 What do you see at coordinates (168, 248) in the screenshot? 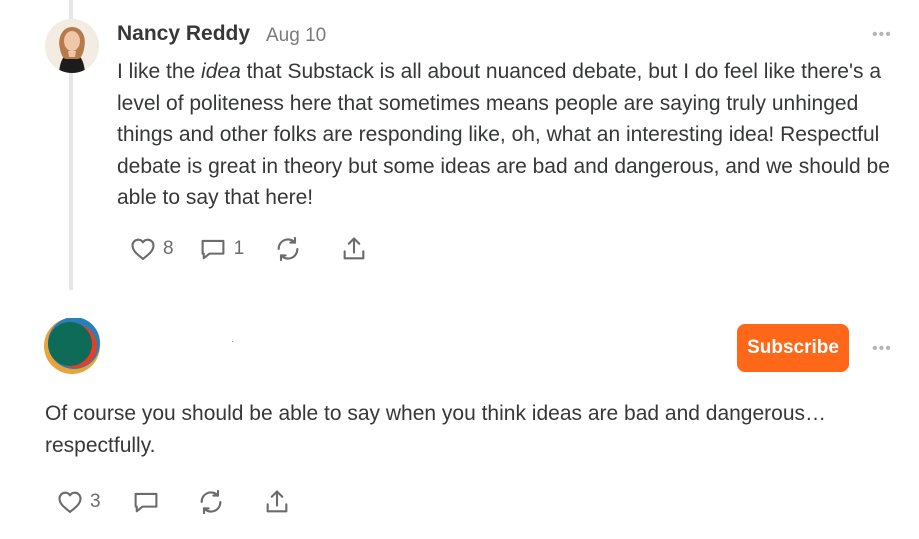
I see `like-count: 8` at bounding box center [168, 248].